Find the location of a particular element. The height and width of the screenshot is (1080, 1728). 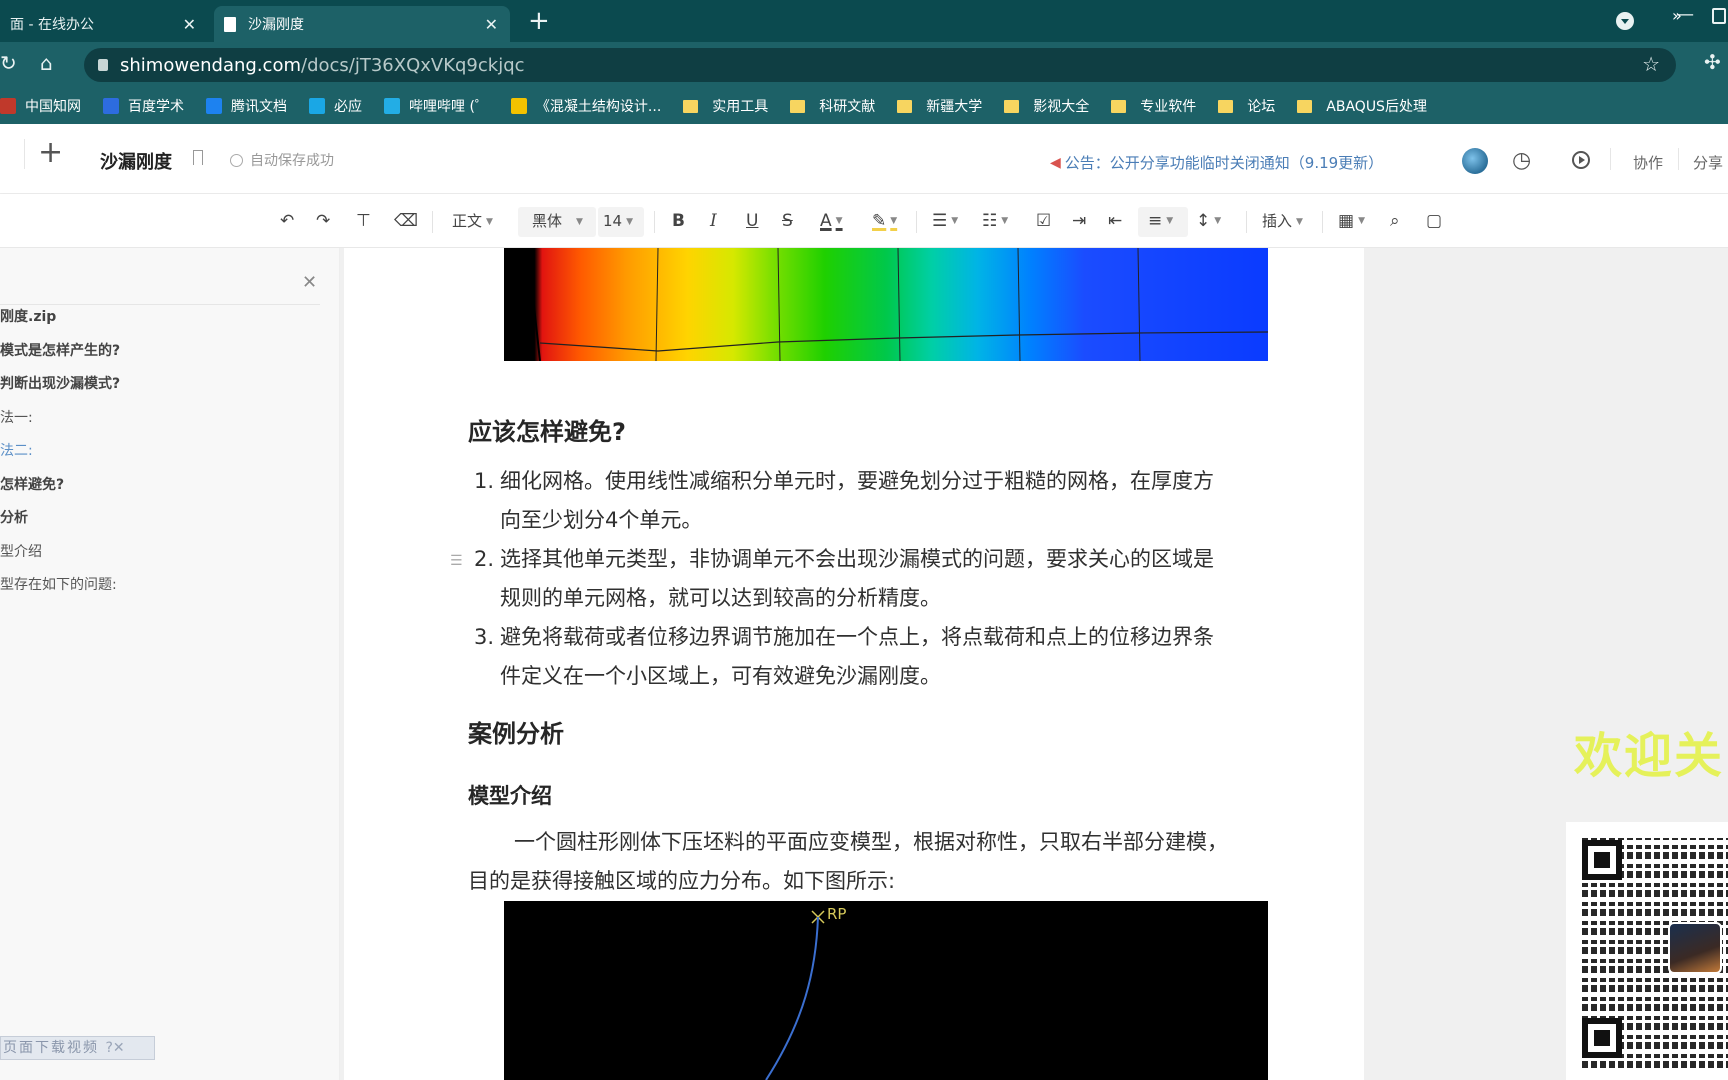

clear-format-icon: ⌫ is located at coordinates (406, 221).